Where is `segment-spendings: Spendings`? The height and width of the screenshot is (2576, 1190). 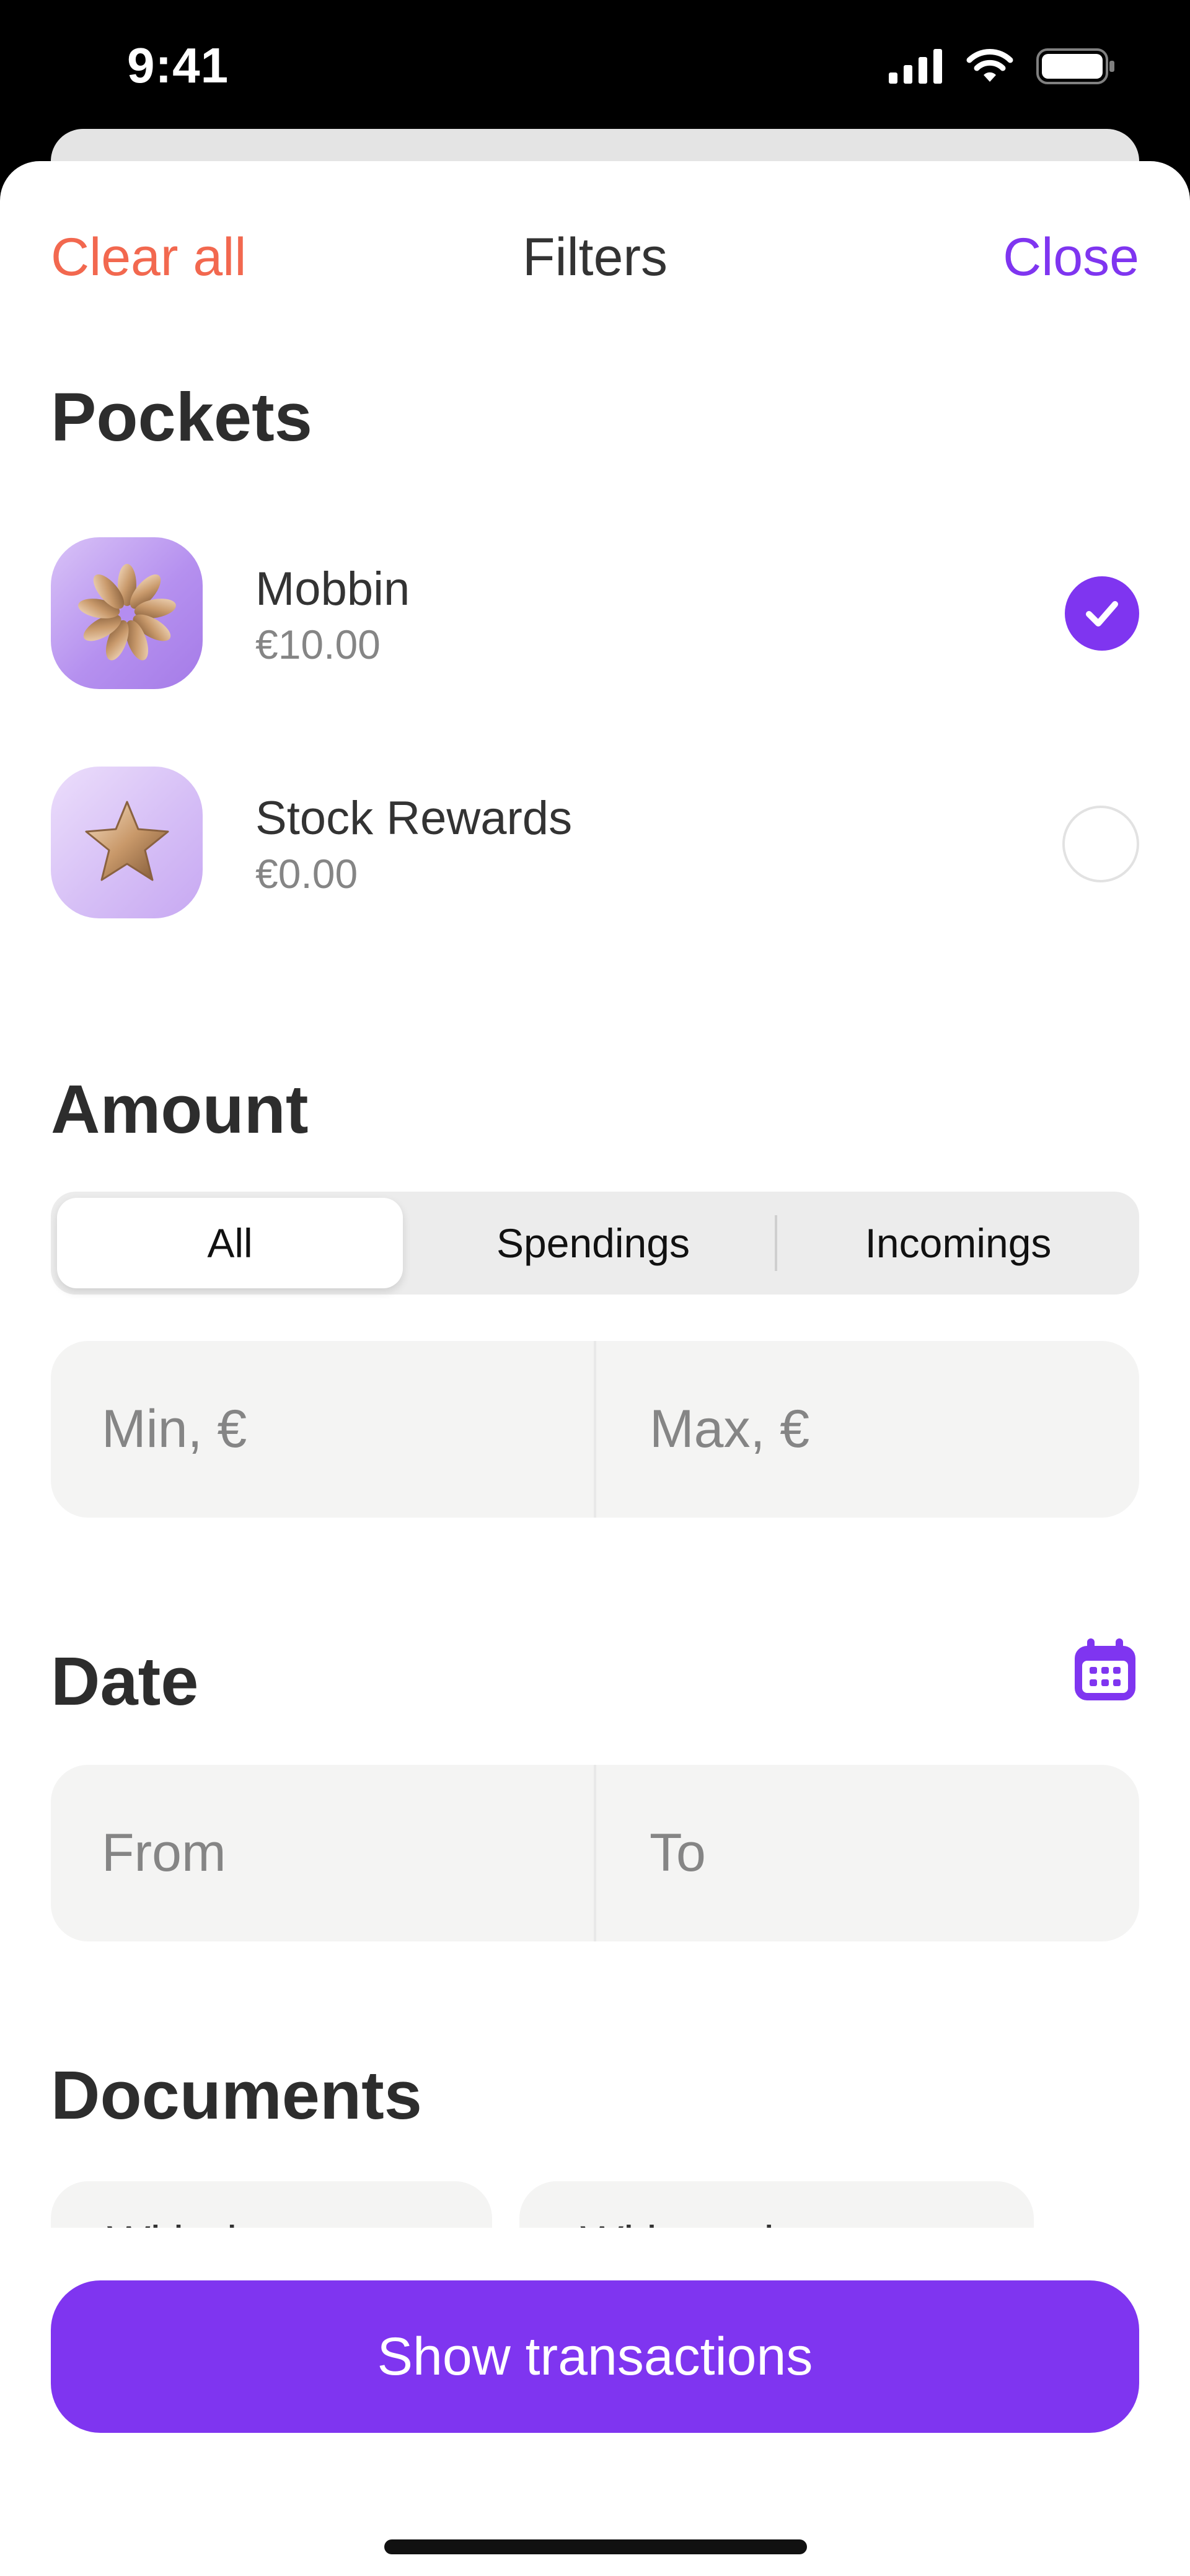 segment-spendings: Spendings is located at coordinates (593, 1244).